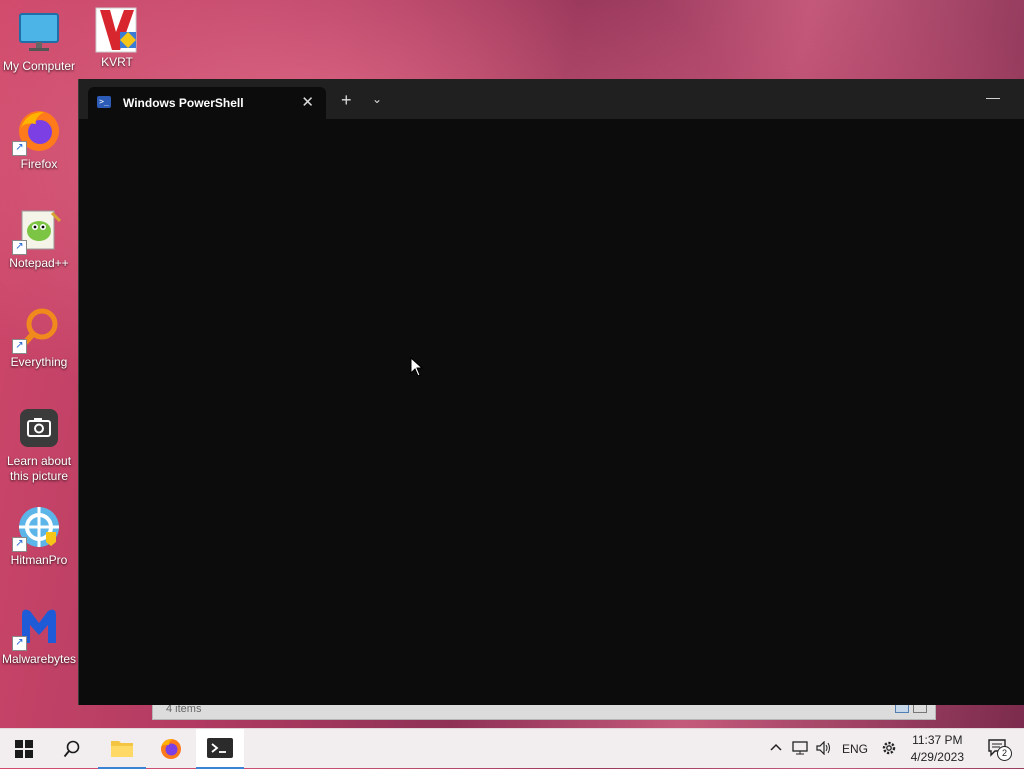 The image size is (1024, 769). Describe the element at coordinates (800, 749) in the screenshot. I see `network-icon` at that location.